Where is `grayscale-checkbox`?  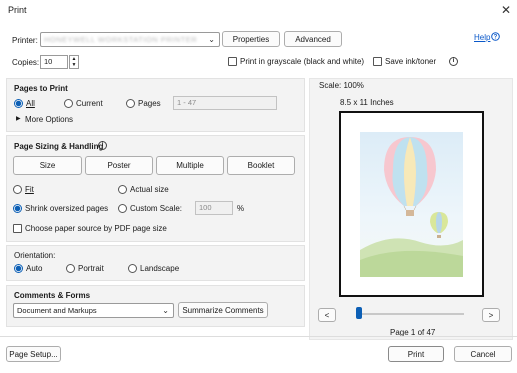 grayscale-checkbox is located at coordinates (232, 61).